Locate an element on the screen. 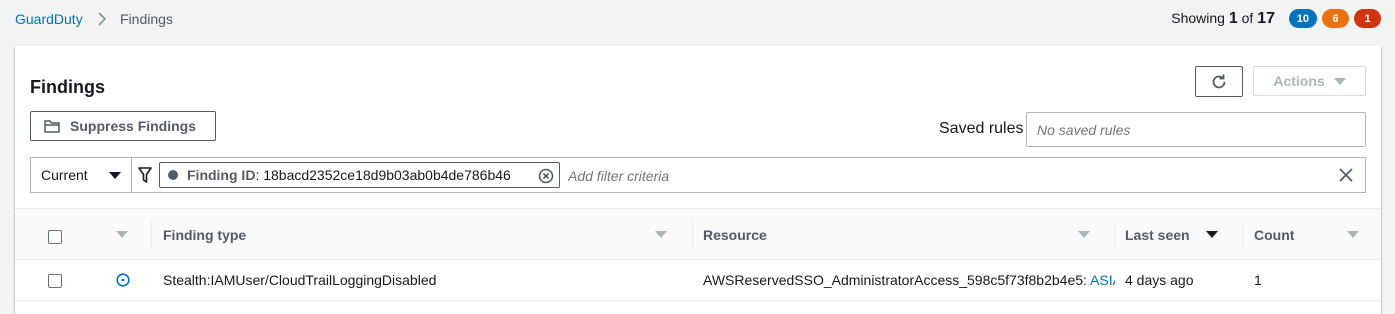  severity-badges: 10 6 1 is located at coordinates (1334, 18).